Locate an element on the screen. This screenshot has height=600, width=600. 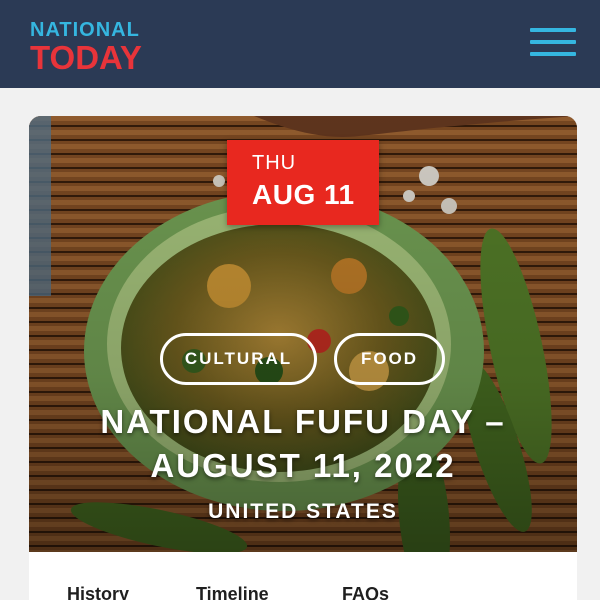
section-tabs: History Timeline FAQs is located at coordinates (303, 576).